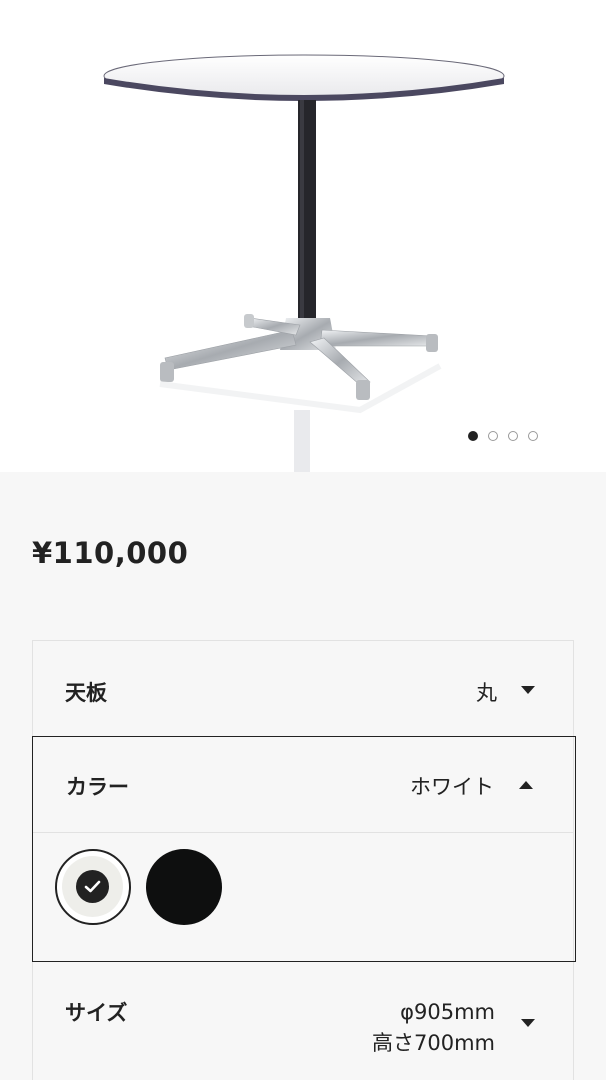 Image resolution: width=606 pixels, height=1080 pixels. I want to click on chevron-up-icon, so click(526, 785).